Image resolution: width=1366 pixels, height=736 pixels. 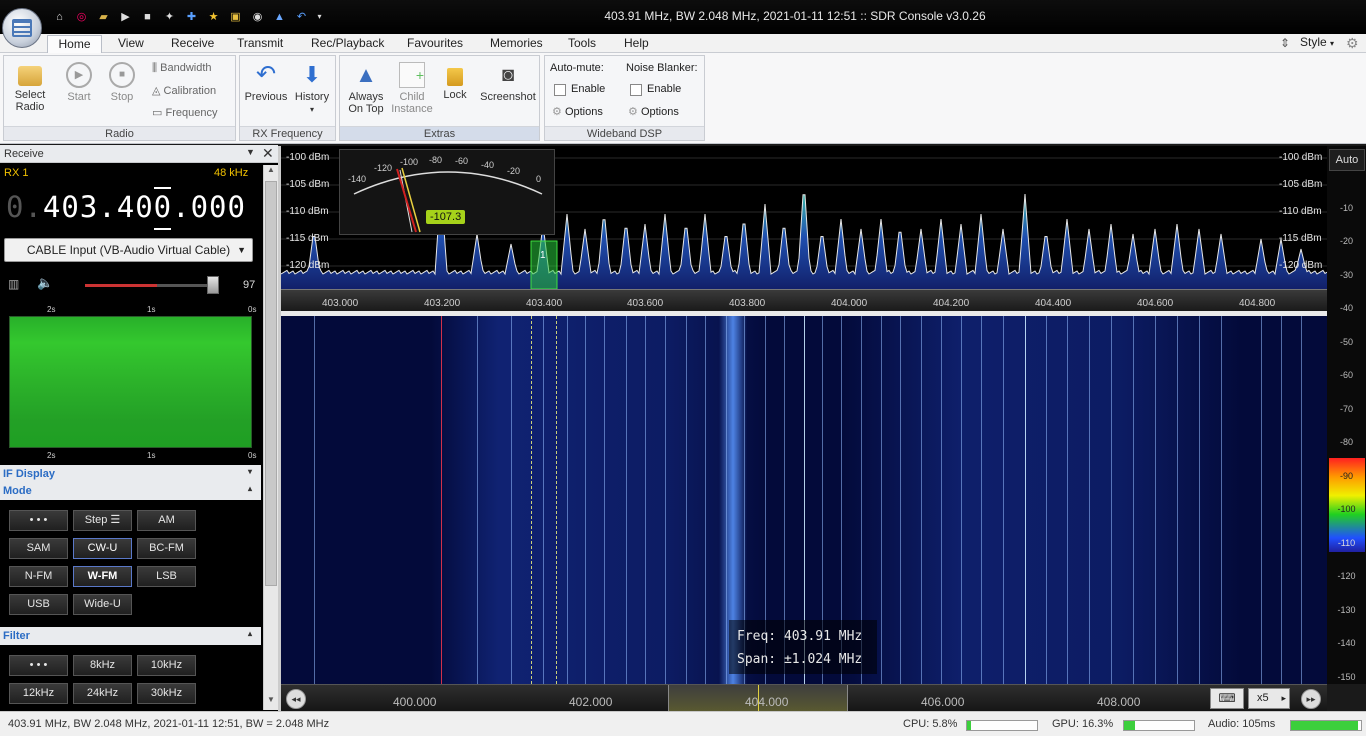 I want to click on if-display-section: IF Display ▾, so click(x=130, y=474).